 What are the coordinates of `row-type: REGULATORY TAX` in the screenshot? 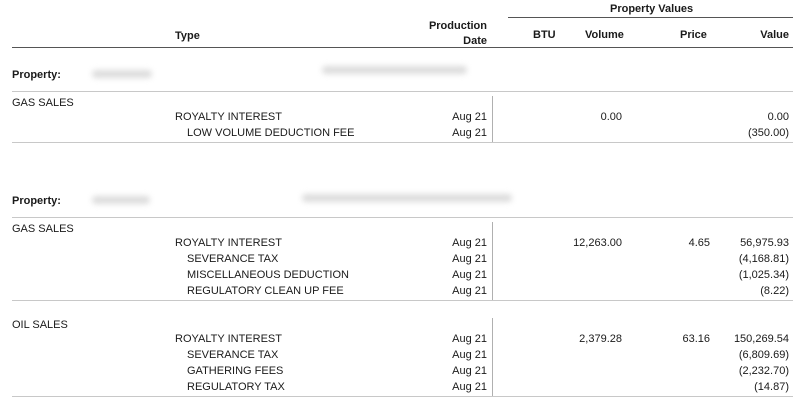 It's located at (236, 387).